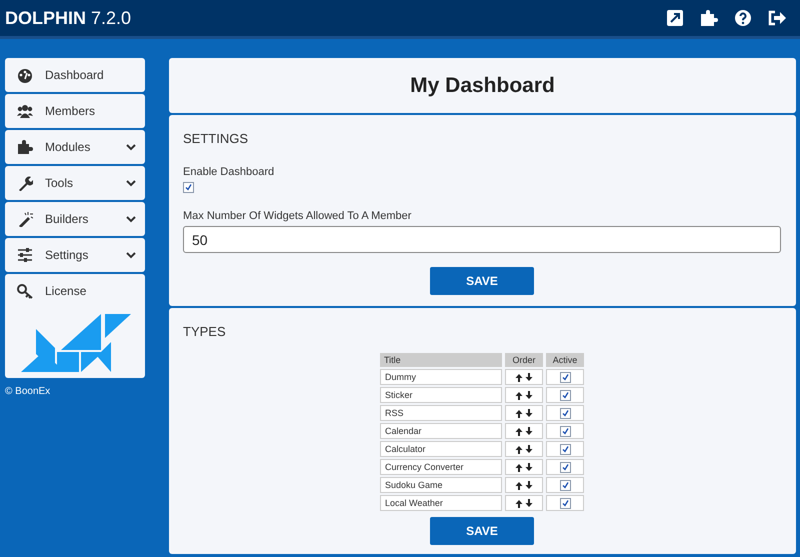  Describe the element at coordinates (25, 183) in the screenshot. I see `tools-icon` at that location.